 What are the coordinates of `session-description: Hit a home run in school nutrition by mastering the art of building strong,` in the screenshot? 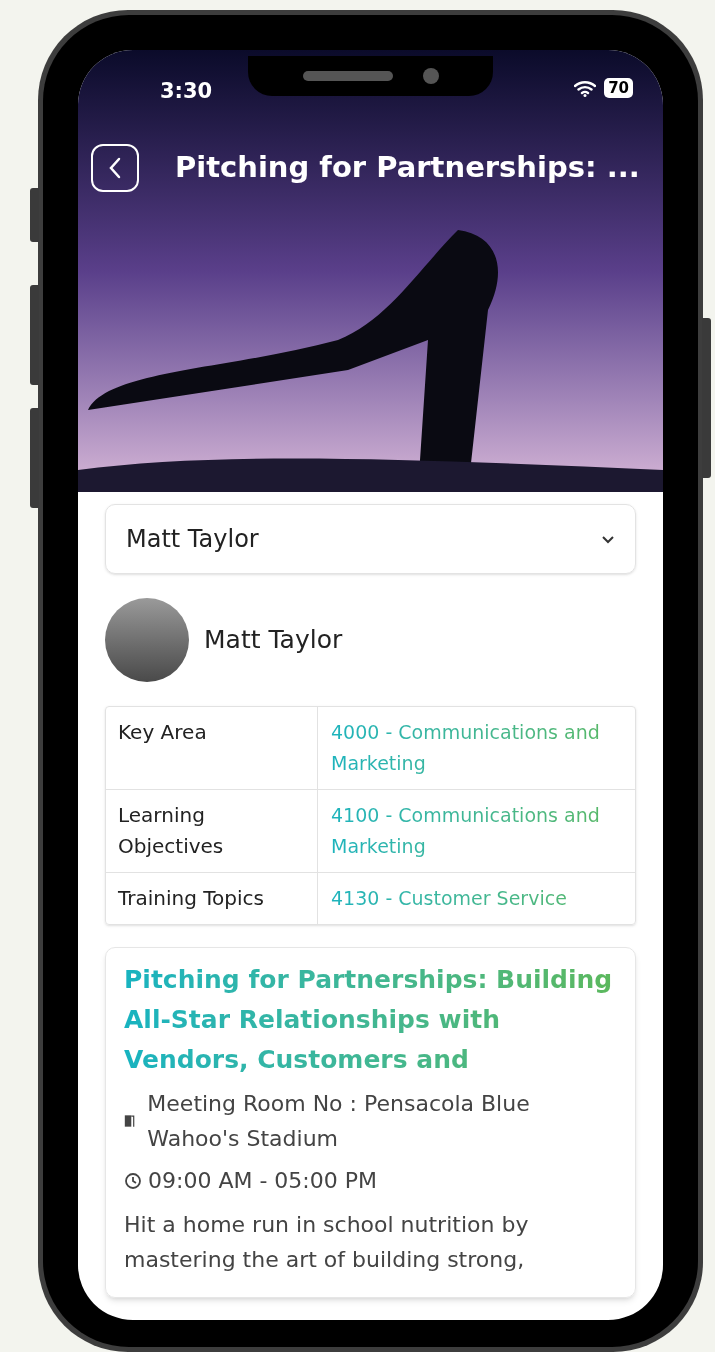 It's located at (327, 1242).